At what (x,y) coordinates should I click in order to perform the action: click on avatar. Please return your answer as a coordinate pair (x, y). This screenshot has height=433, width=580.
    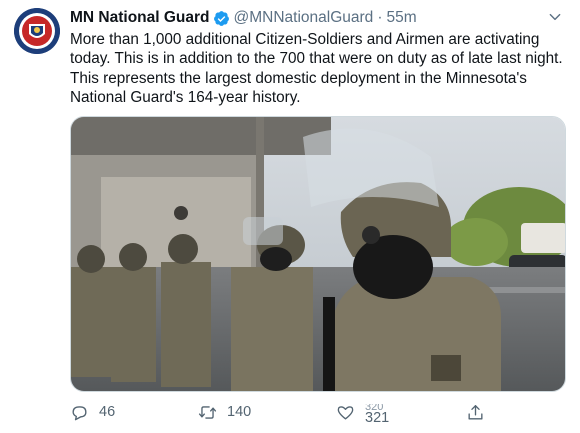
    Looking at the image, I should click on (37, 31).